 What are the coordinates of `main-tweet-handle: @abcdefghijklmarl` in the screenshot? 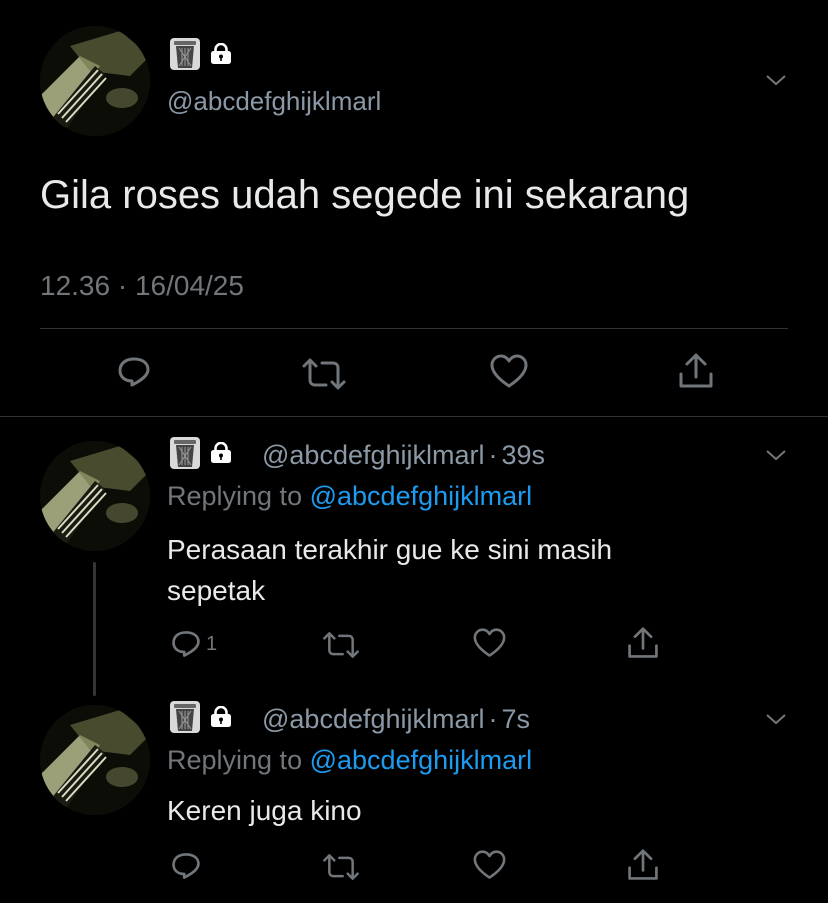 It's located at (274, 101).